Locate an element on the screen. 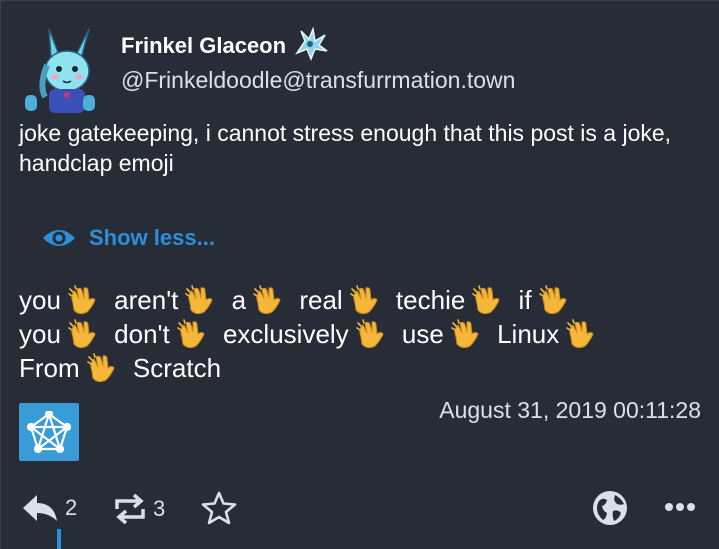 The height and width of the screenshot is (549, 719). boost-button: 3 is located at coordinates (139, 509).